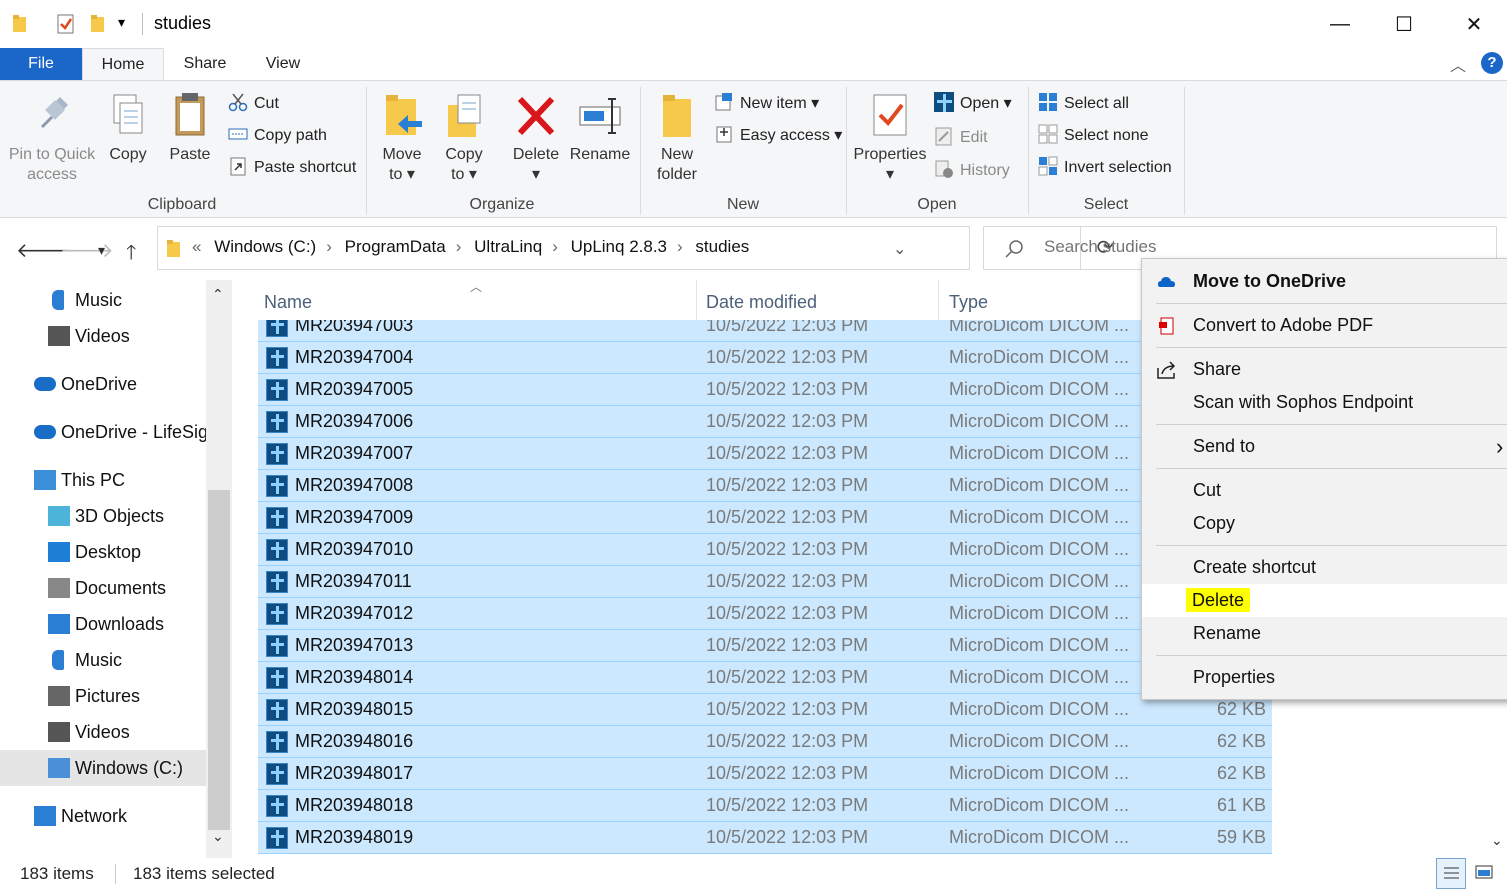  Describe the element at coordinates (87, 250) in the screenshot. I see `forward-arrow-icon: 🡒` at that location.